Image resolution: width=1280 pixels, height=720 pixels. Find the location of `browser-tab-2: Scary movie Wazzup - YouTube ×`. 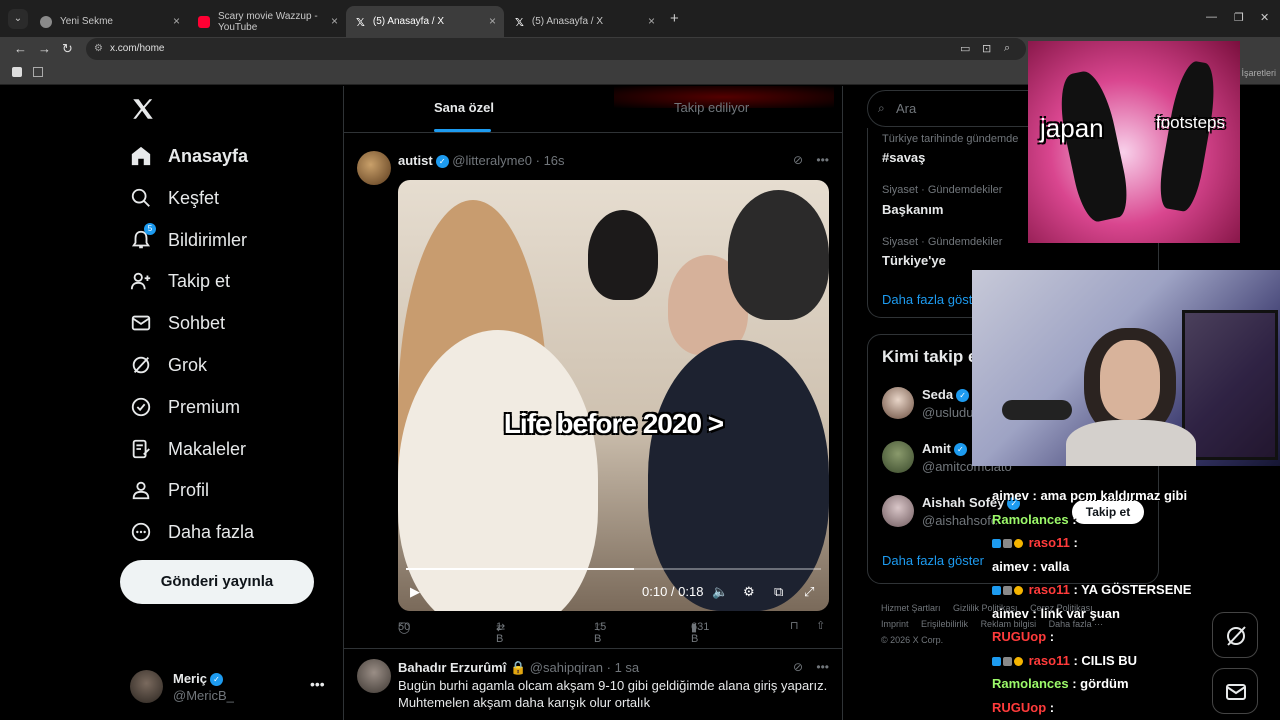

browser-tab-2: Scary movie Wazzup - YouTube × is located at coordinates (267, 21).